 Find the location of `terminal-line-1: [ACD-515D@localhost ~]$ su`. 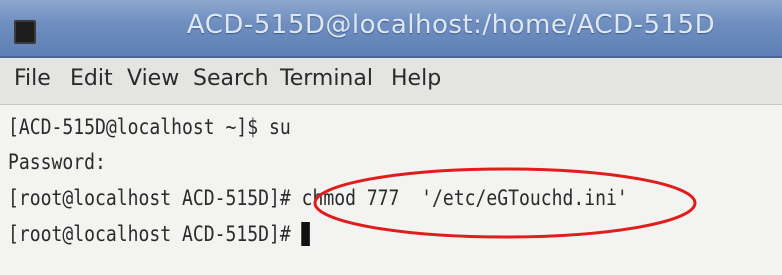

terminal-line-1: [ACD-515D@localhost ~]$ su is located at coordinates (149, 127).